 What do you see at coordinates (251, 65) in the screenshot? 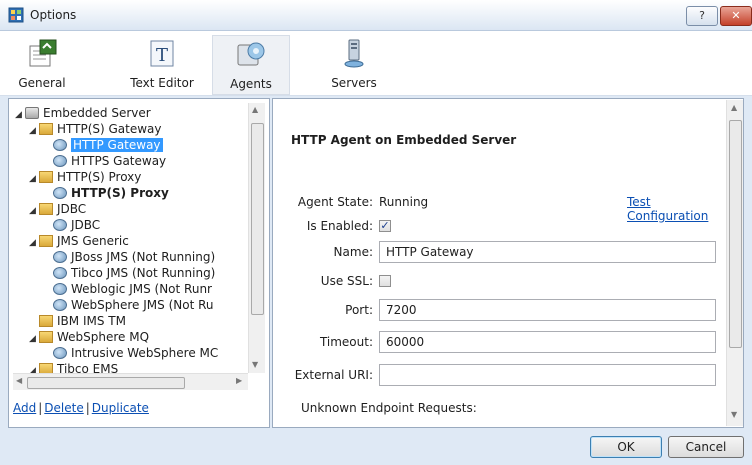
I see `tab-agents: Agents` at bounding box center [251, 65].